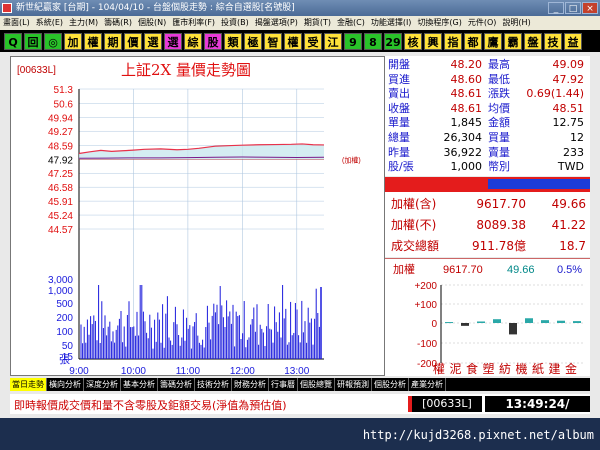  I want to click on toolbar-button-19: 29, so click(393, 41).